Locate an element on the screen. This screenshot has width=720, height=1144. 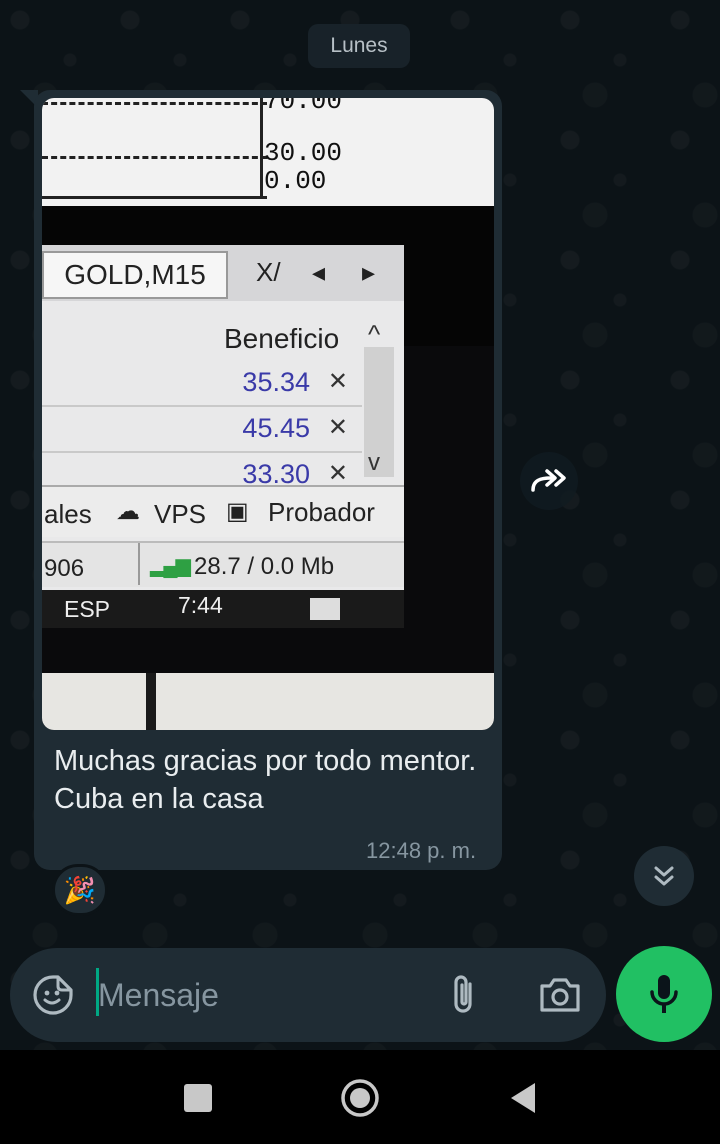
photo-network-bar: 906 ▂▄▆ 28.7 / 0.0 Mb is located at coordinates (223, 564).